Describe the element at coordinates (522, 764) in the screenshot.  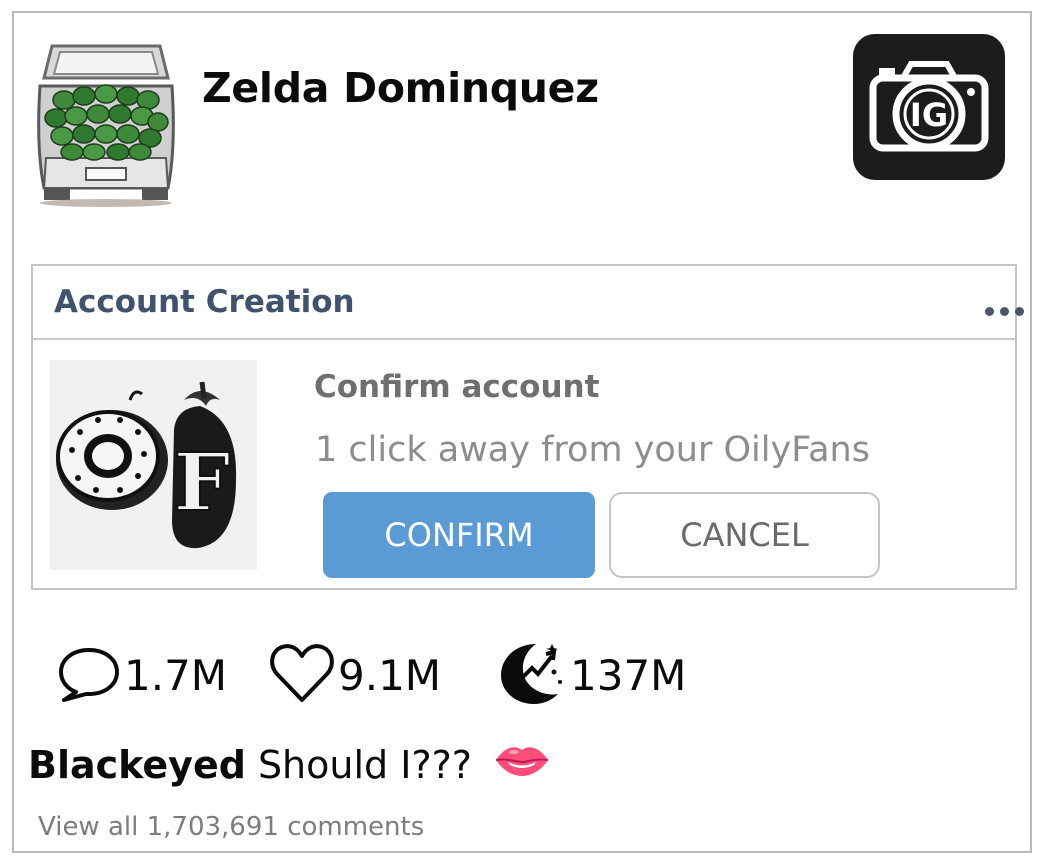
I see `lips-biting-icon` at that location.